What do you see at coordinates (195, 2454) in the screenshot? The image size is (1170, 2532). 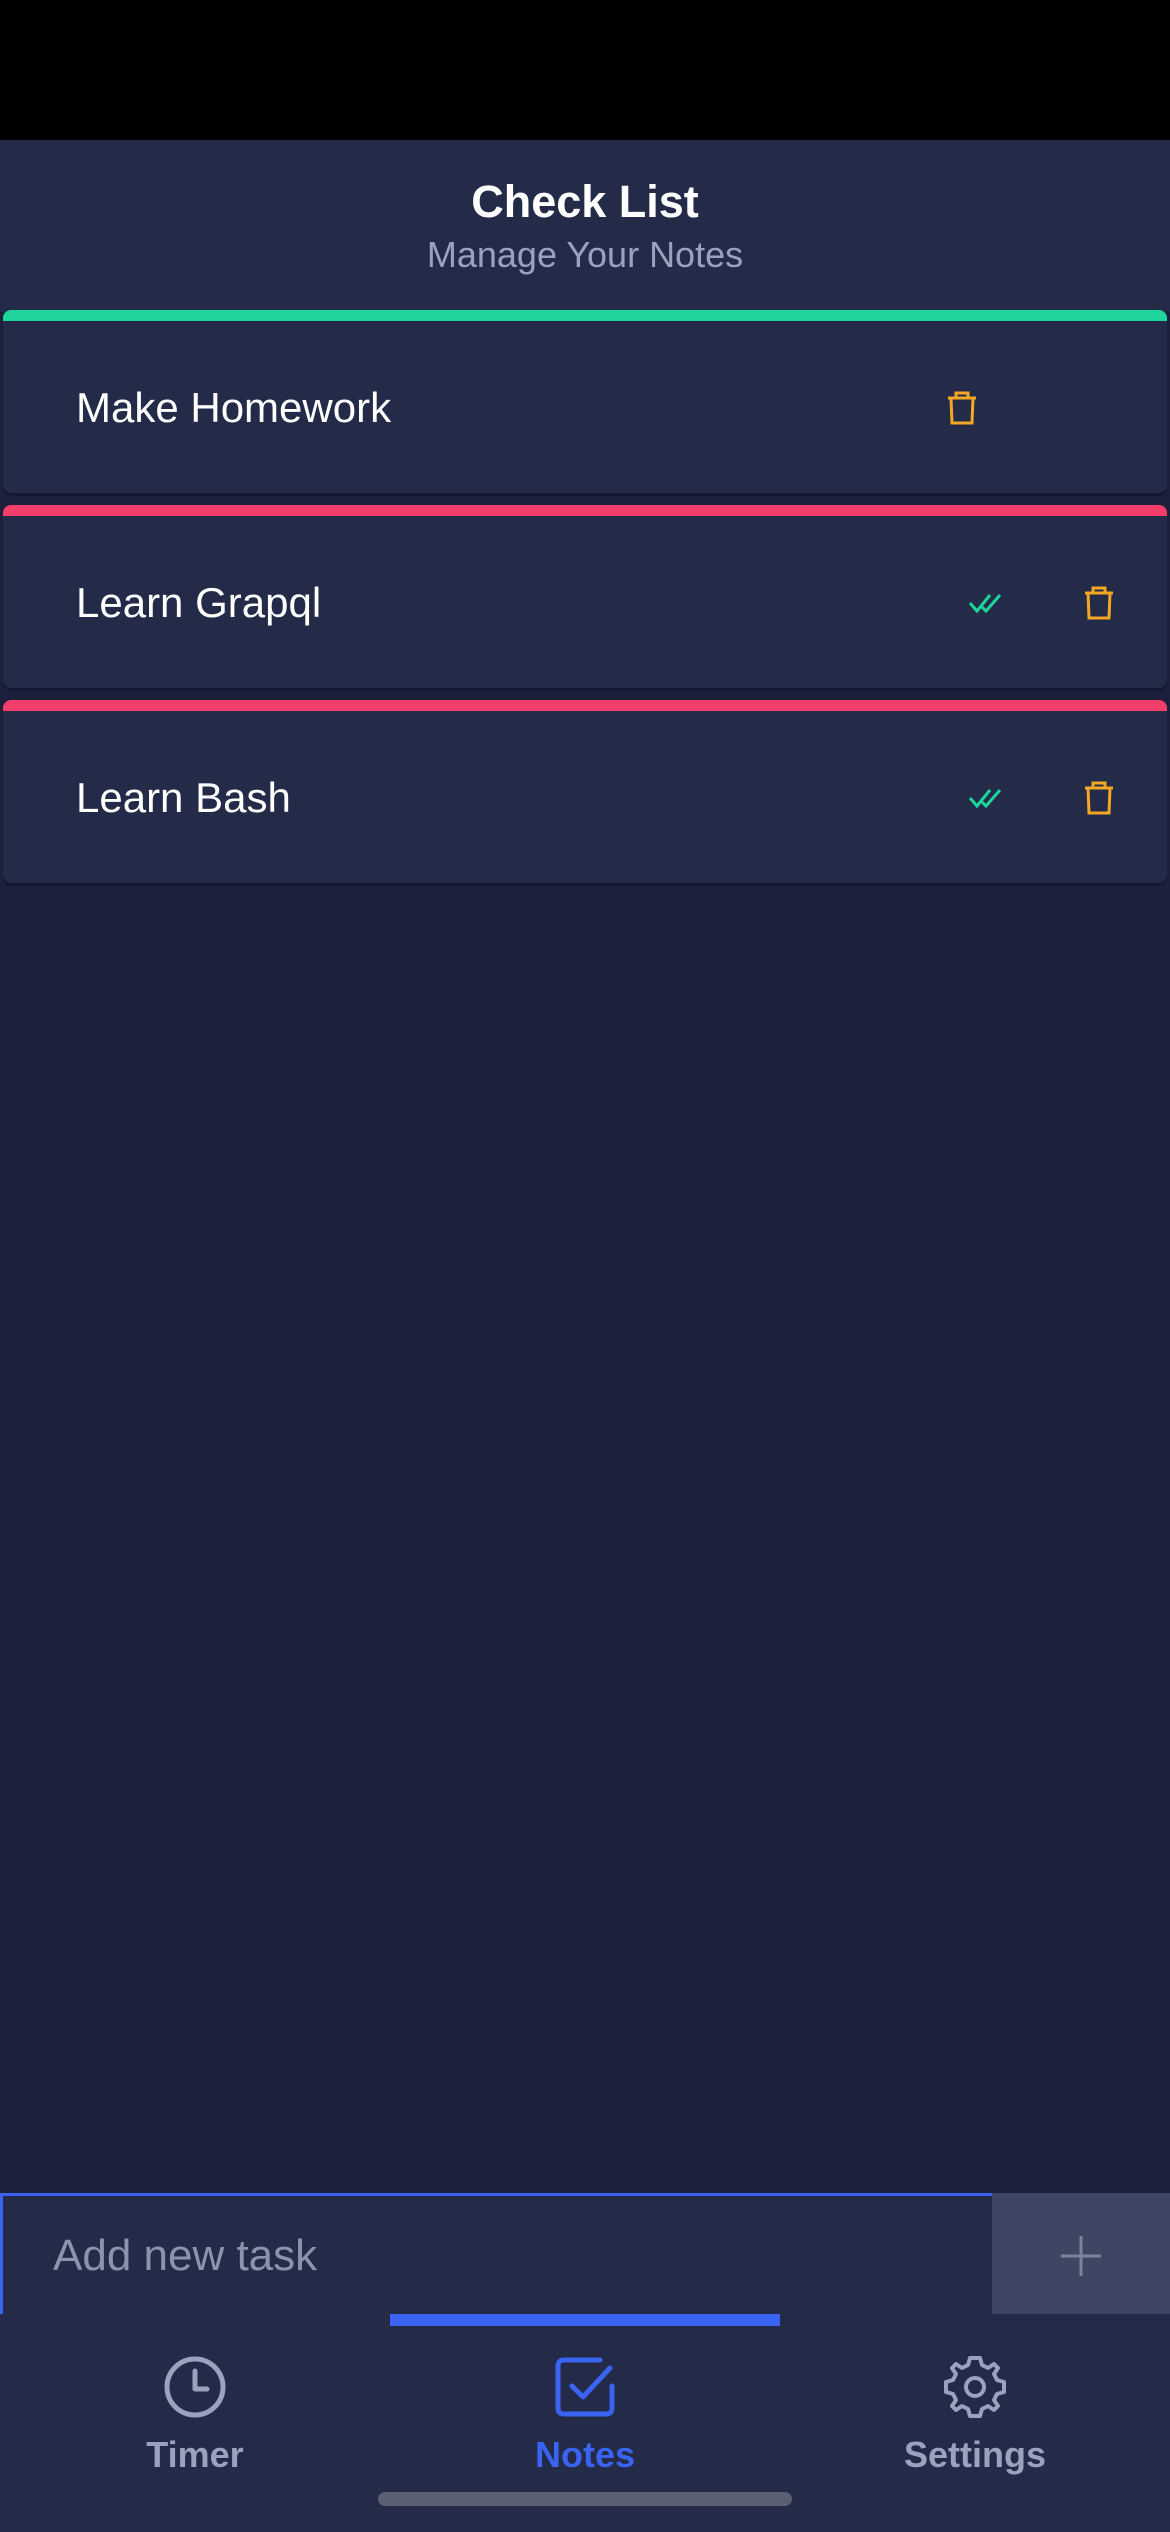 I see `tab-label: Timer` at bounding box center [195, 2454].